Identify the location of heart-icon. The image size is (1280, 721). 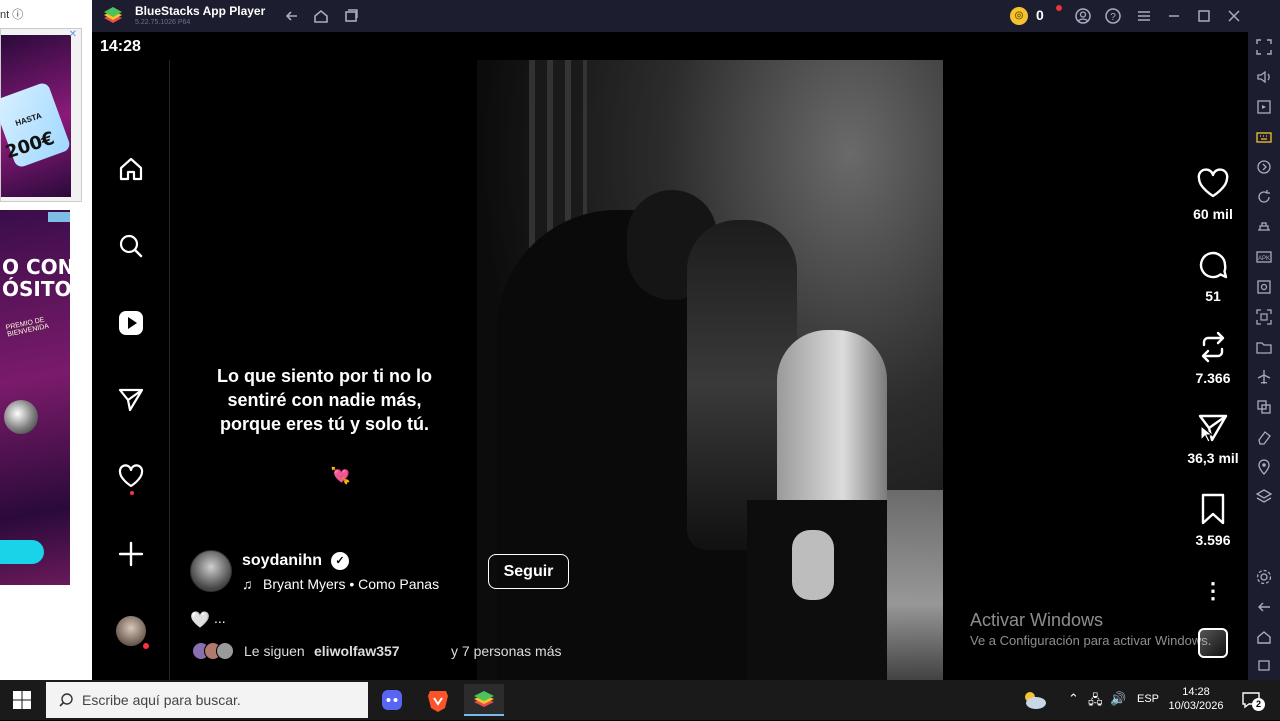
(1213, 184).